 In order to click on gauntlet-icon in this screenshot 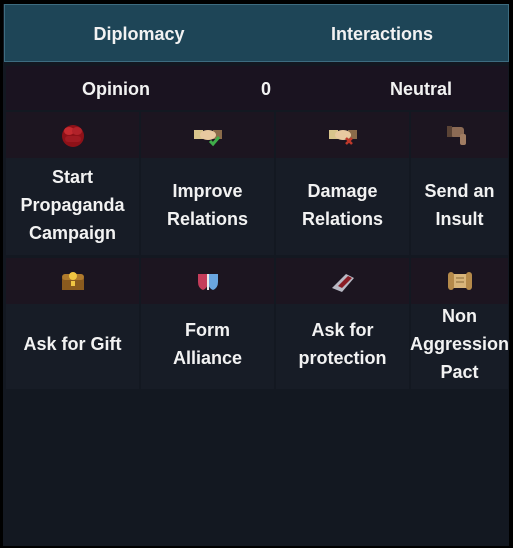, I will do `click(342, 283)`.